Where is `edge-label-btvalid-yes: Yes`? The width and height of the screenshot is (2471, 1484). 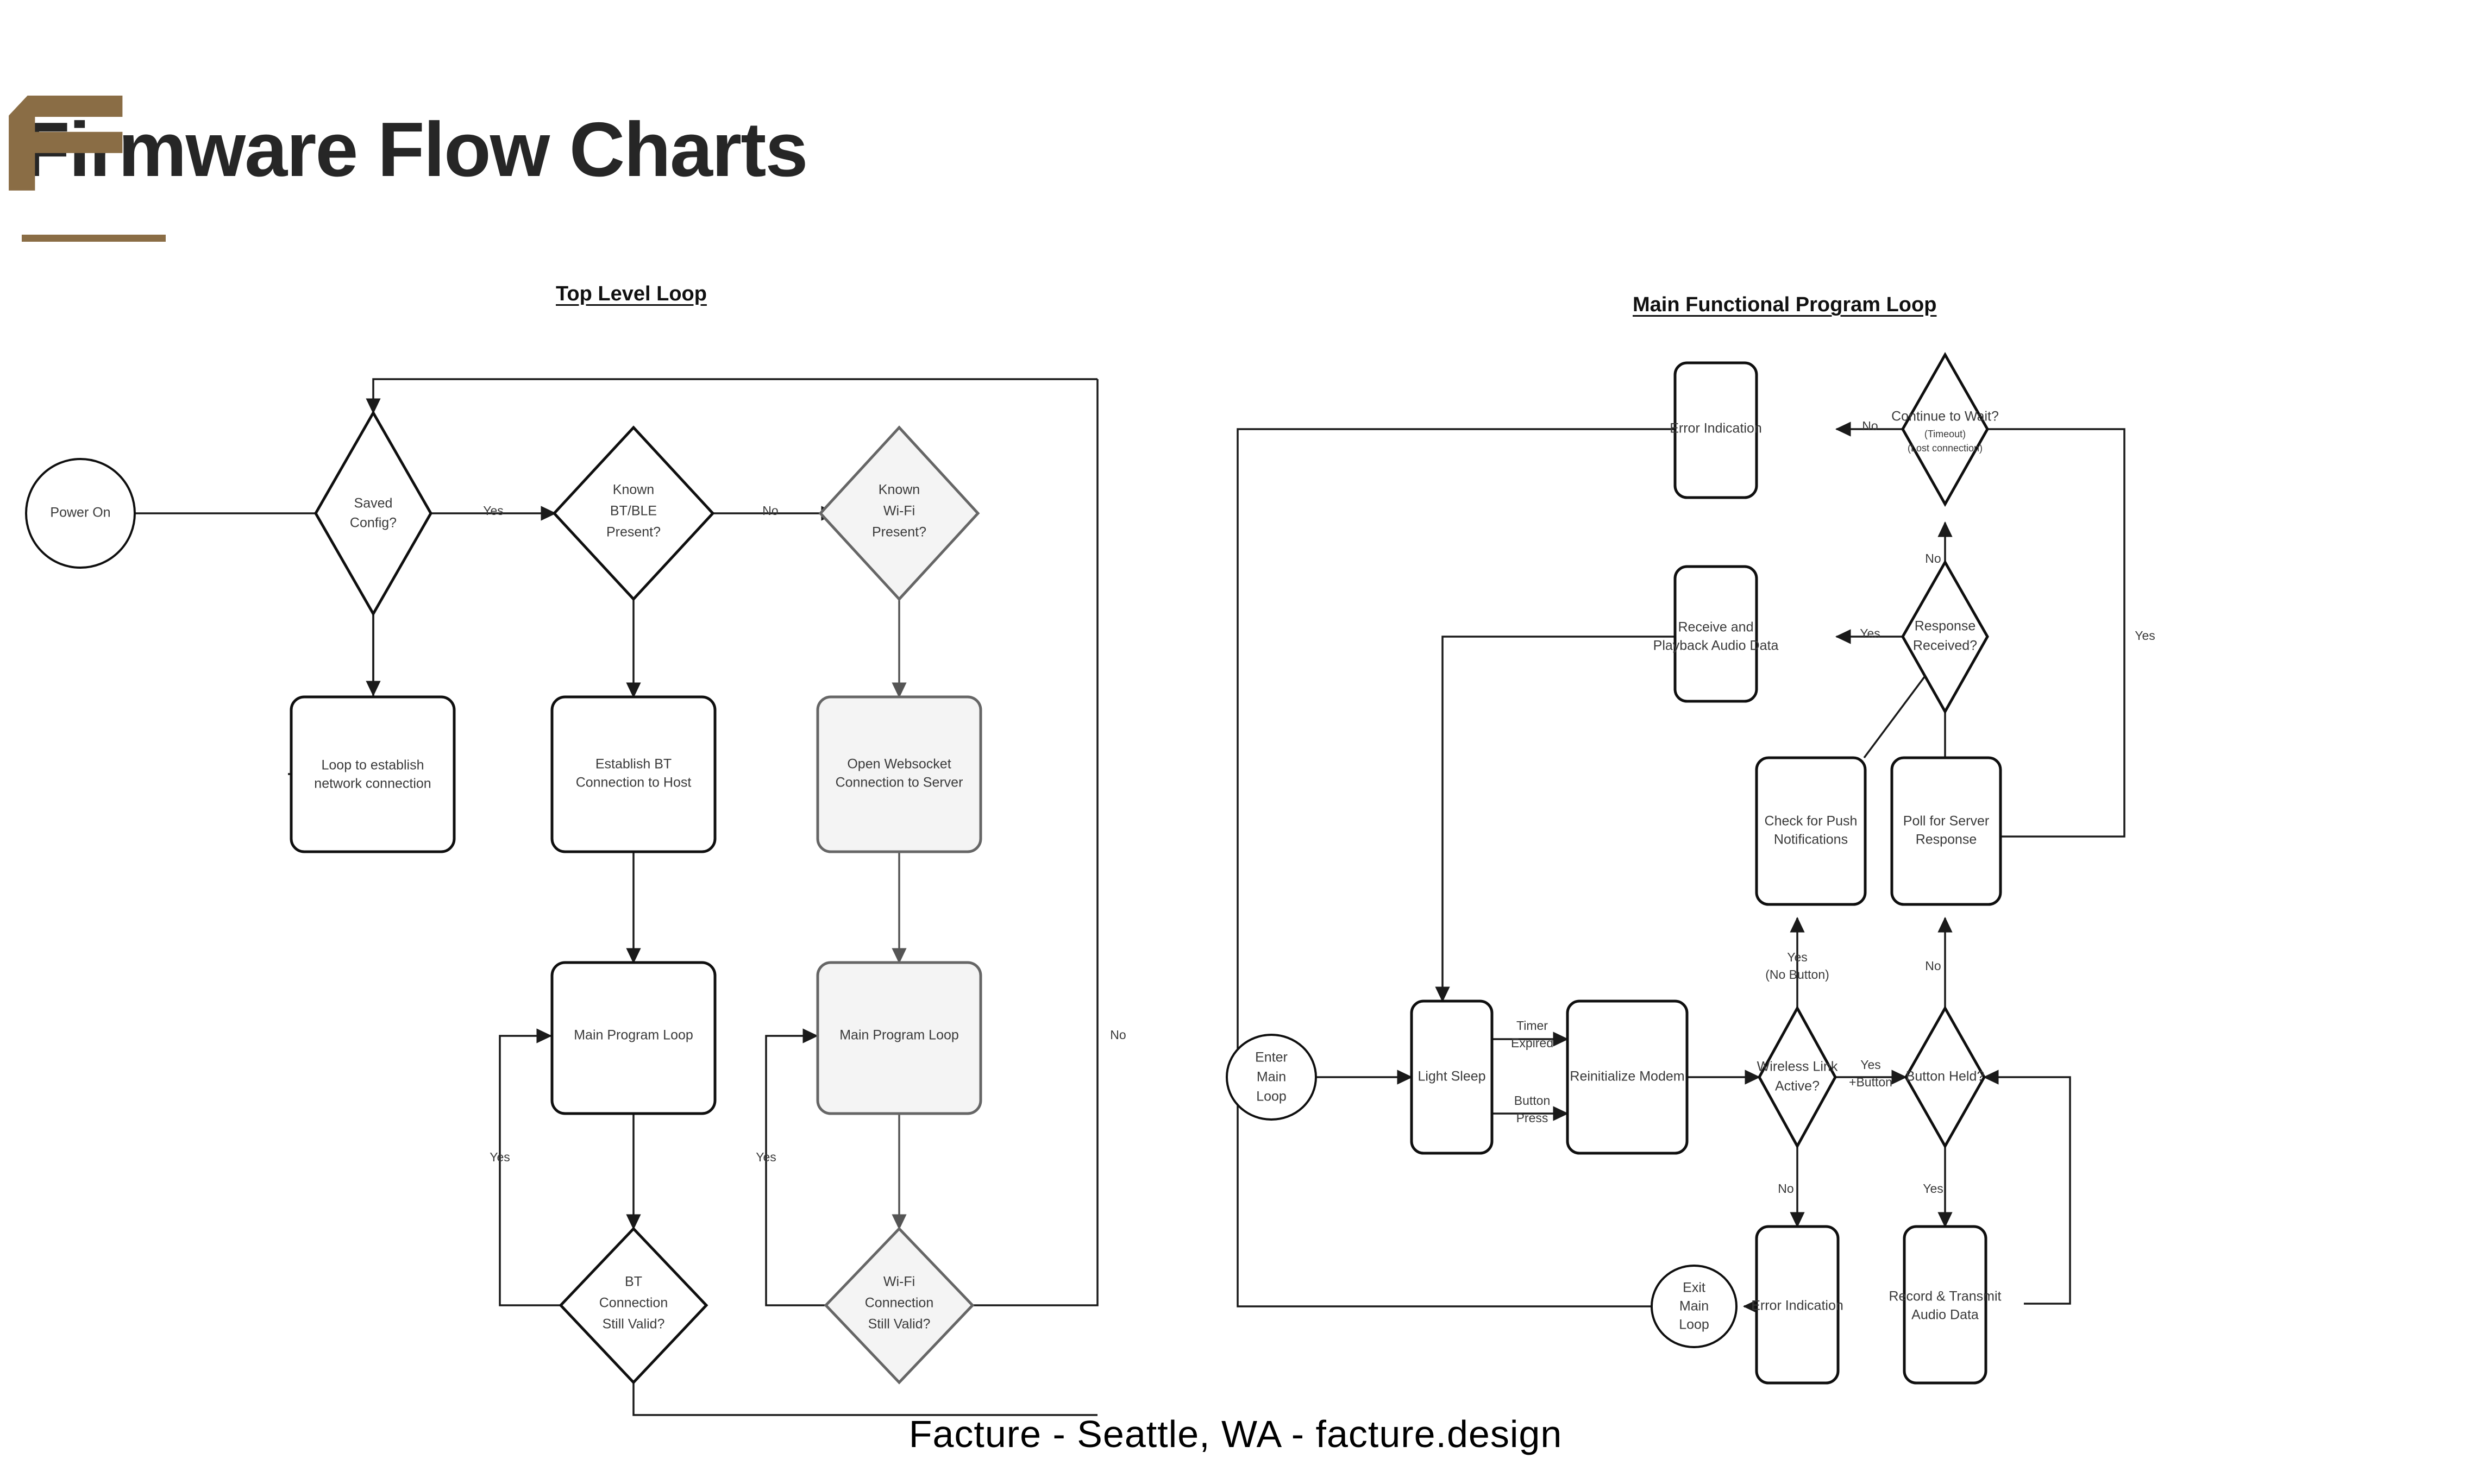
edge-label-btvalid-yes: Yes is located at coordinates (500, 1157).